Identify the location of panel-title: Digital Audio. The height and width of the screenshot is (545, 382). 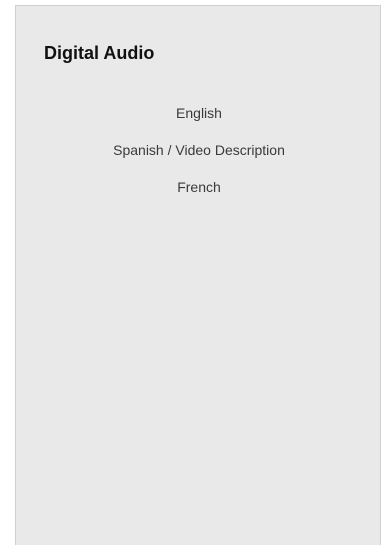
(99, 53).